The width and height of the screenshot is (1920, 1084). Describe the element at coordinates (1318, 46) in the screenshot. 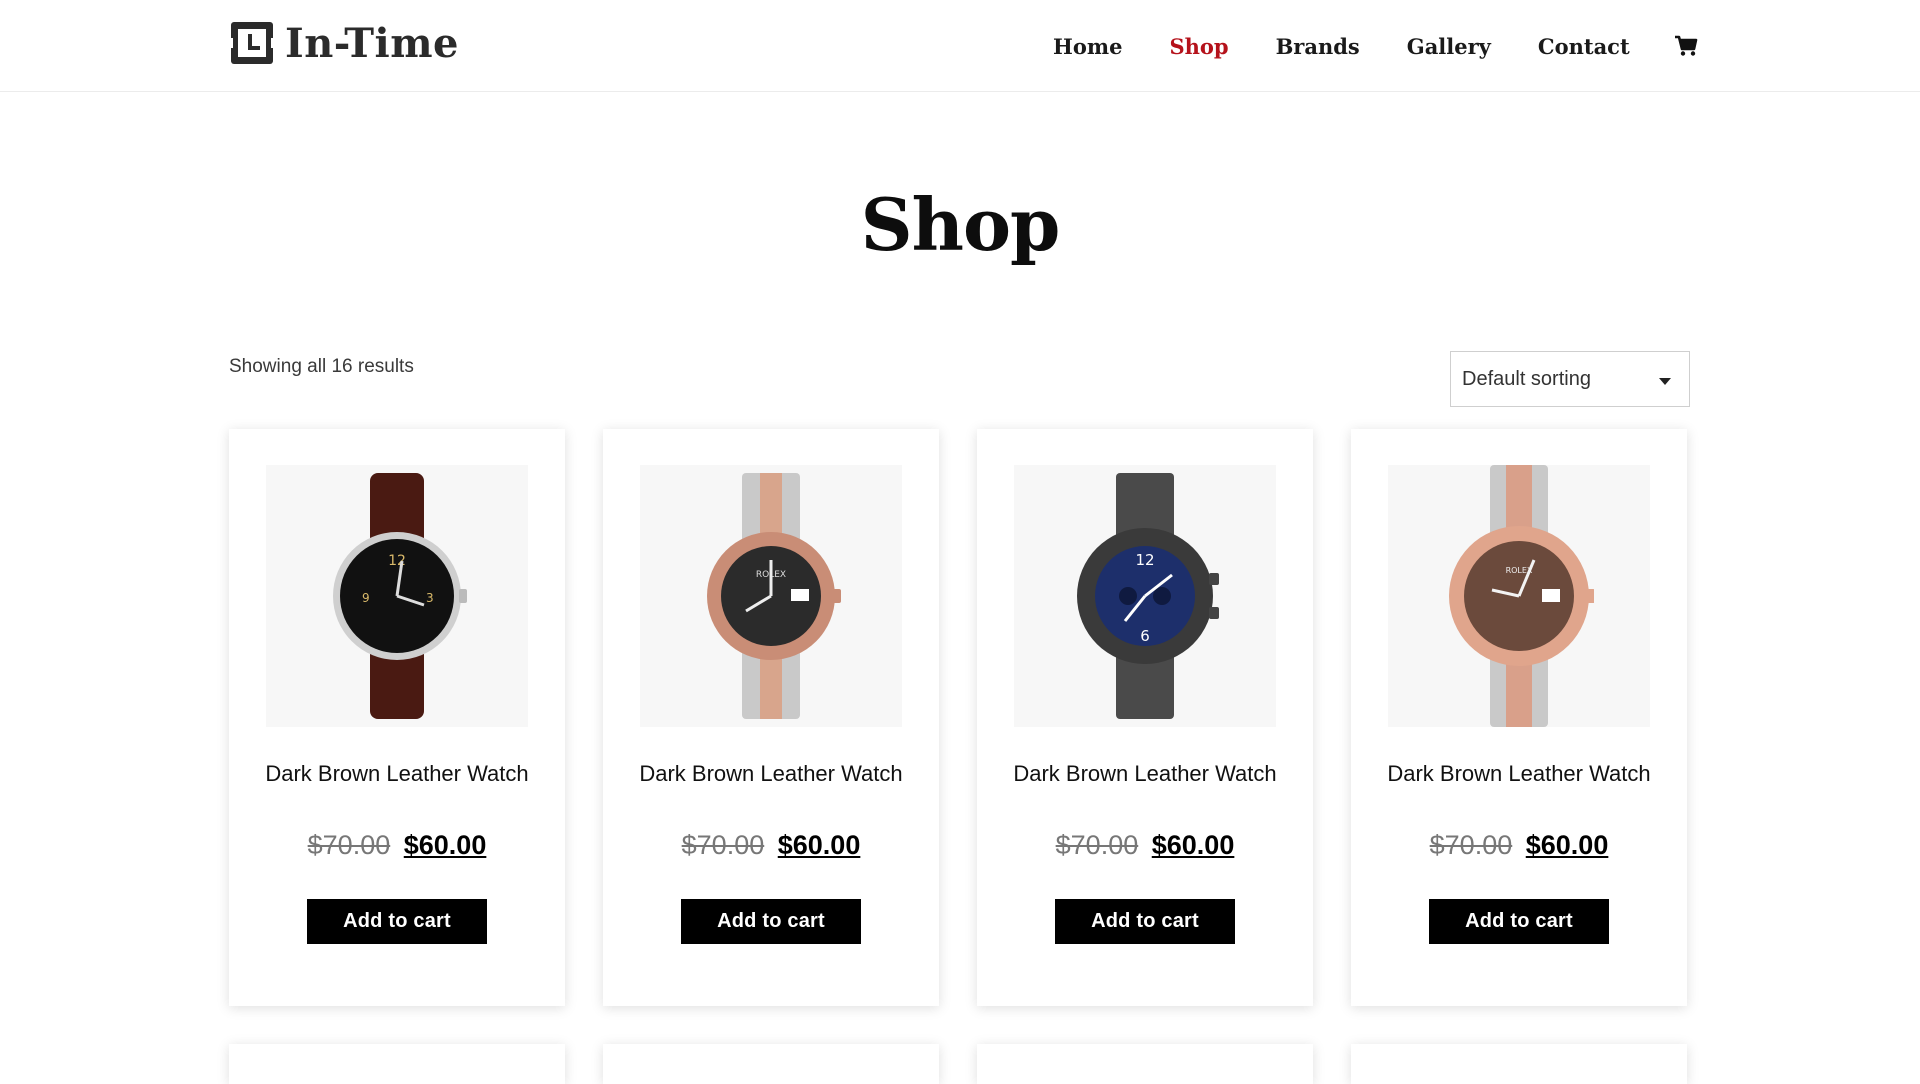

I see `nav-brands: Brands` at that location.